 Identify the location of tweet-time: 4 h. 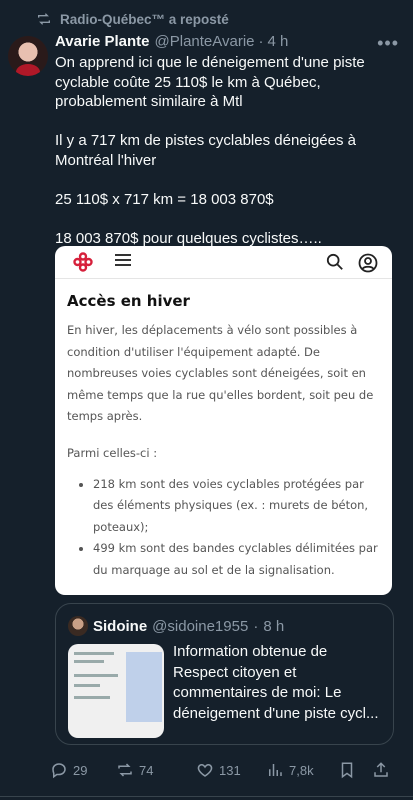
(278, 41).